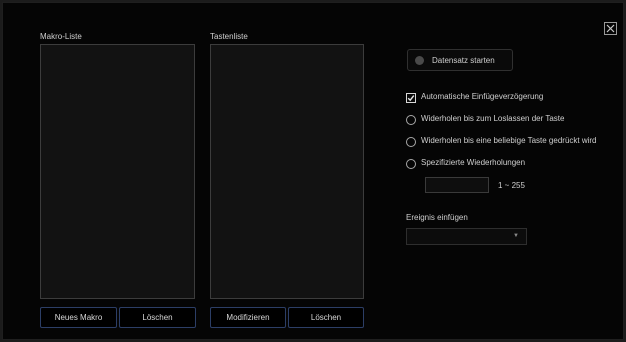  What do you see at coordinates (457, 185) in the screenshot?
I see `repeat-count-input` at bounding box center [457, 185].